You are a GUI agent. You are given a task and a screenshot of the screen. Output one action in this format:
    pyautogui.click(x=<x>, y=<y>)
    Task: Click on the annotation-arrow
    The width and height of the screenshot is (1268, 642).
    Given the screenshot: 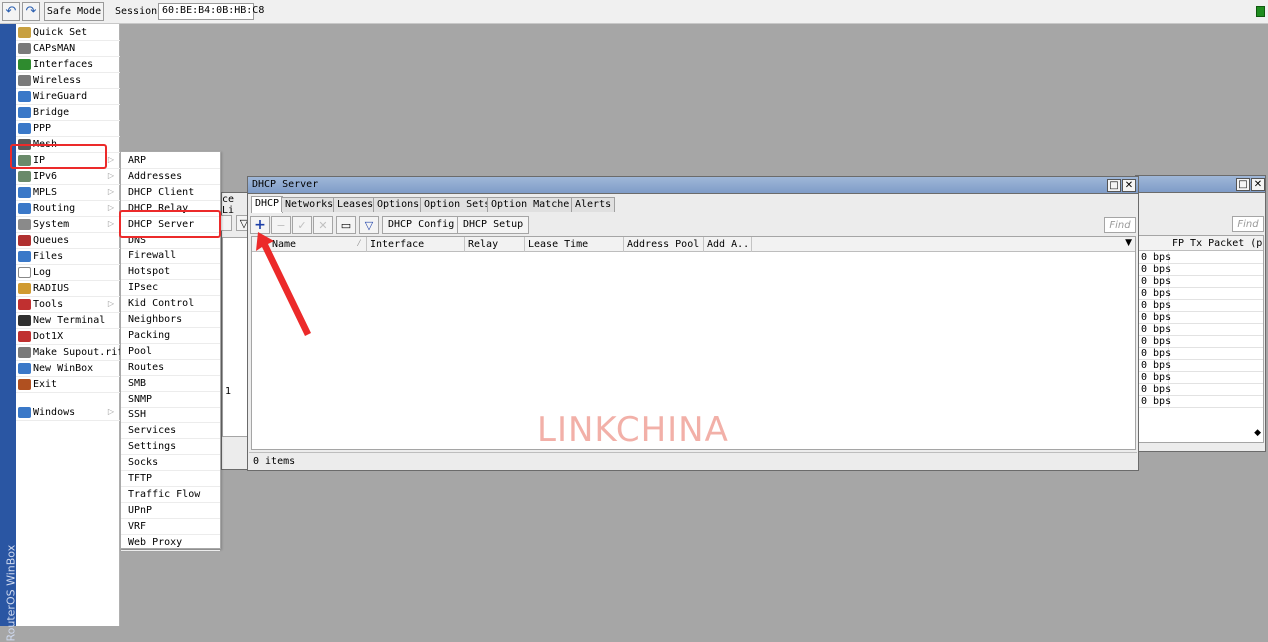 What is the action you would take?
    pyautogui.click(x=283, y=284)
    